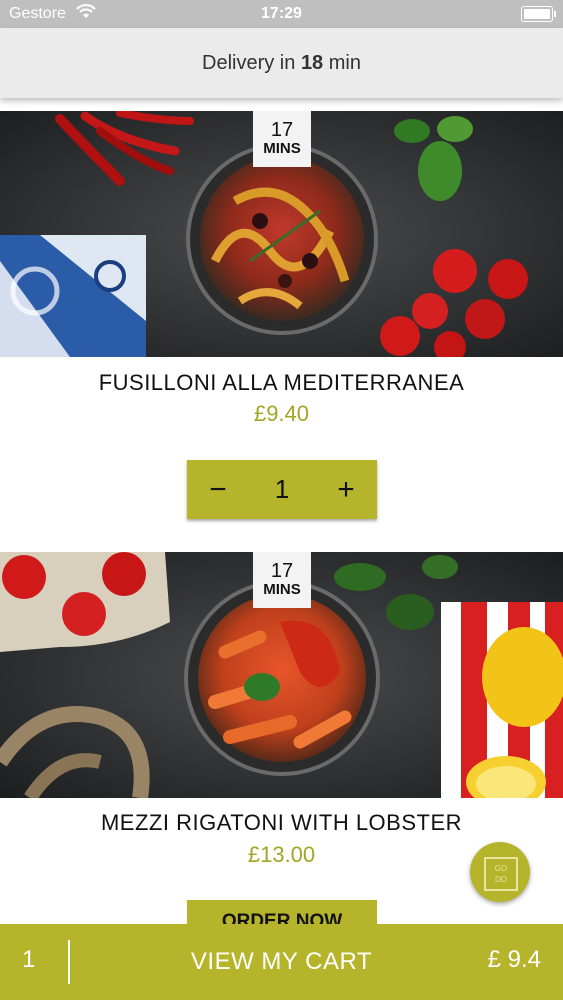  I want to click on quantity-value: 1, so click(282, 489).